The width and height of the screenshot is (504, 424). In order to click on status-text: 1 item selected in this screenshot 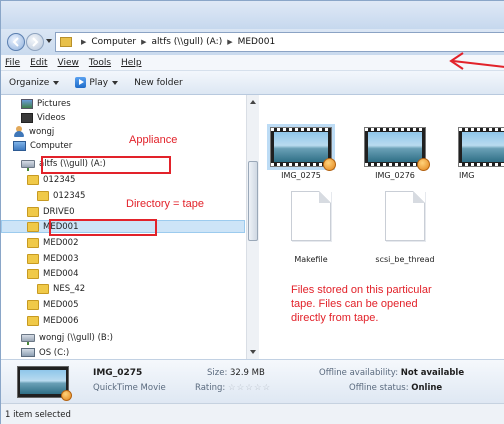, I will do `click(38, 414)`.